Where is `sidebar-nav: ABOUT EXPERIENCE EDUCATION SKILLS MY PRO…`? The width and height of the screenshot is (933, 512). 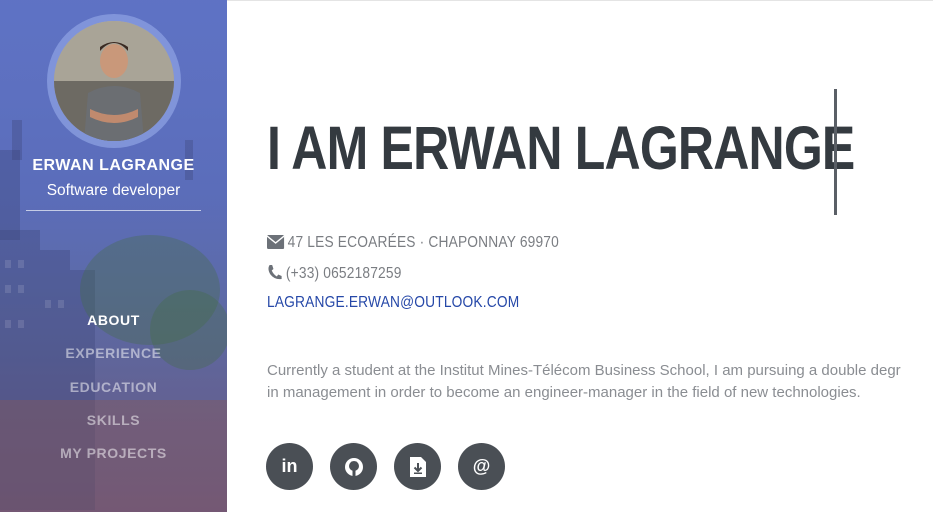 sidebar-nav: ABOUT EXPERIENCE EDUCATION SKILLS MY PRO… is located at coordinates (113, 393).